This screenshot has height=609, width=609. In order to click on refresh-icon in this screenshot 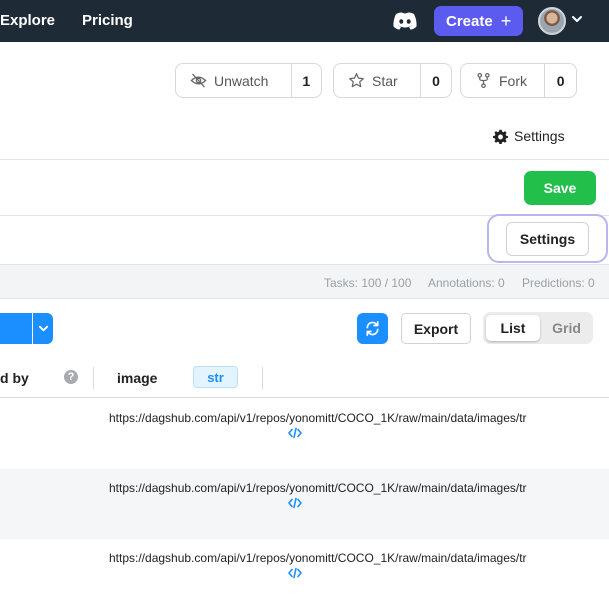, I will do `click(372, 328)`.